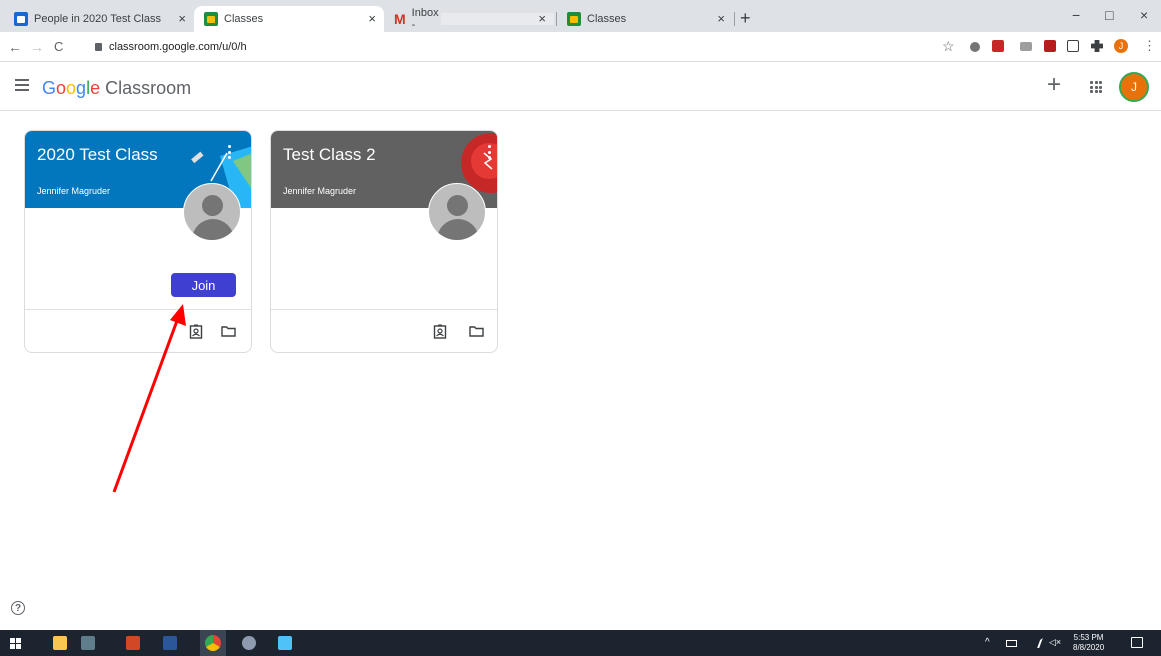 This screenshot has width=1161, height=656. Describe the element at coordinates (170, 643) in the screenshot. I see `word-icon` at that location.